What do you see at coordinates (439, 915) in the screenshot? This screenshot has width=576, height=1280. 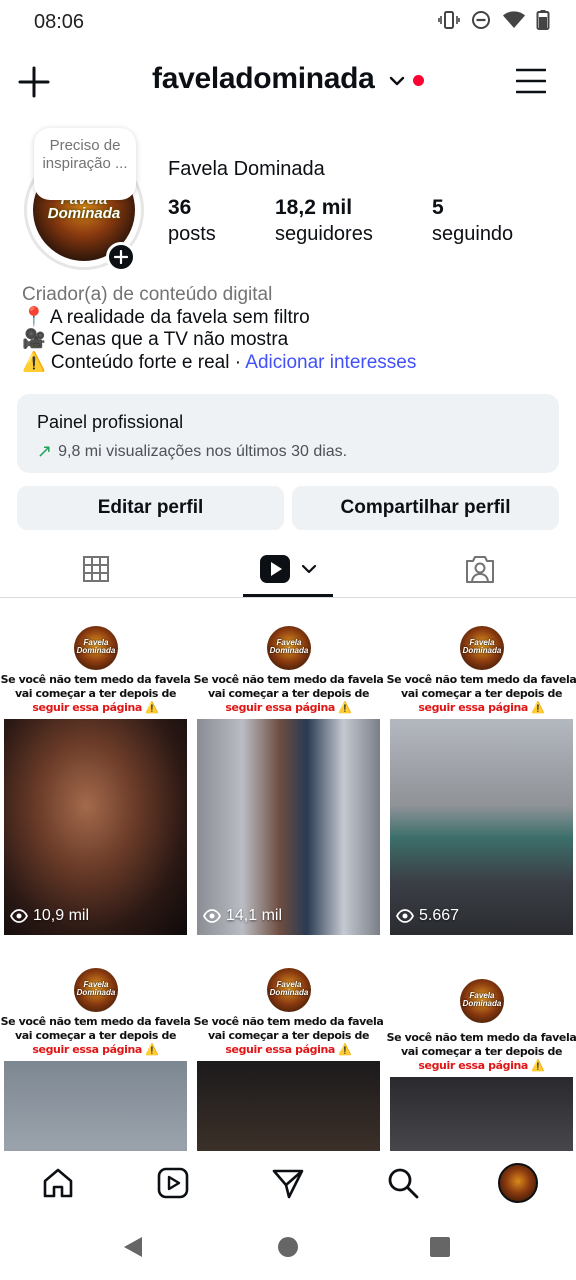 I see `view-count: 5.667` at bounding box center [439, 915].